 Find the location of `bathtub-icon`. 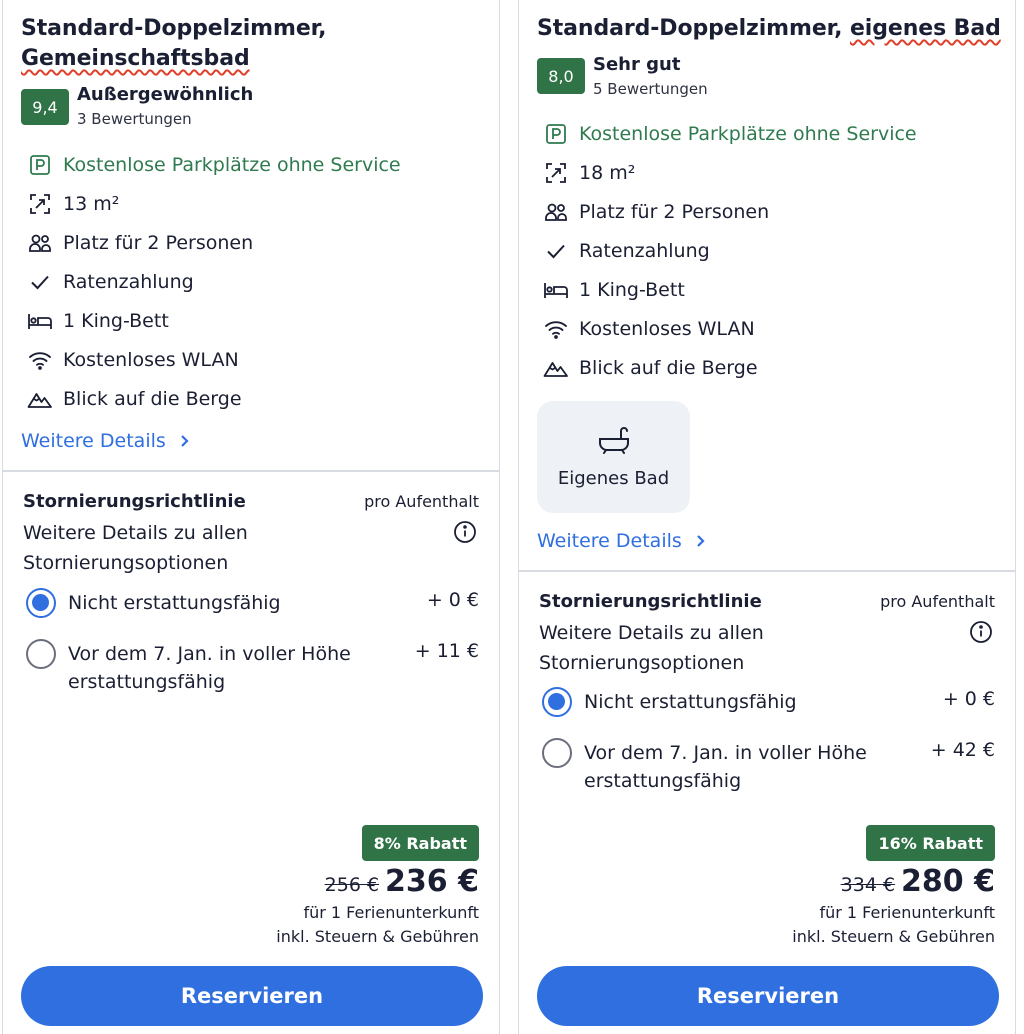

bathtub-icon is located at coordinates (613, 440).